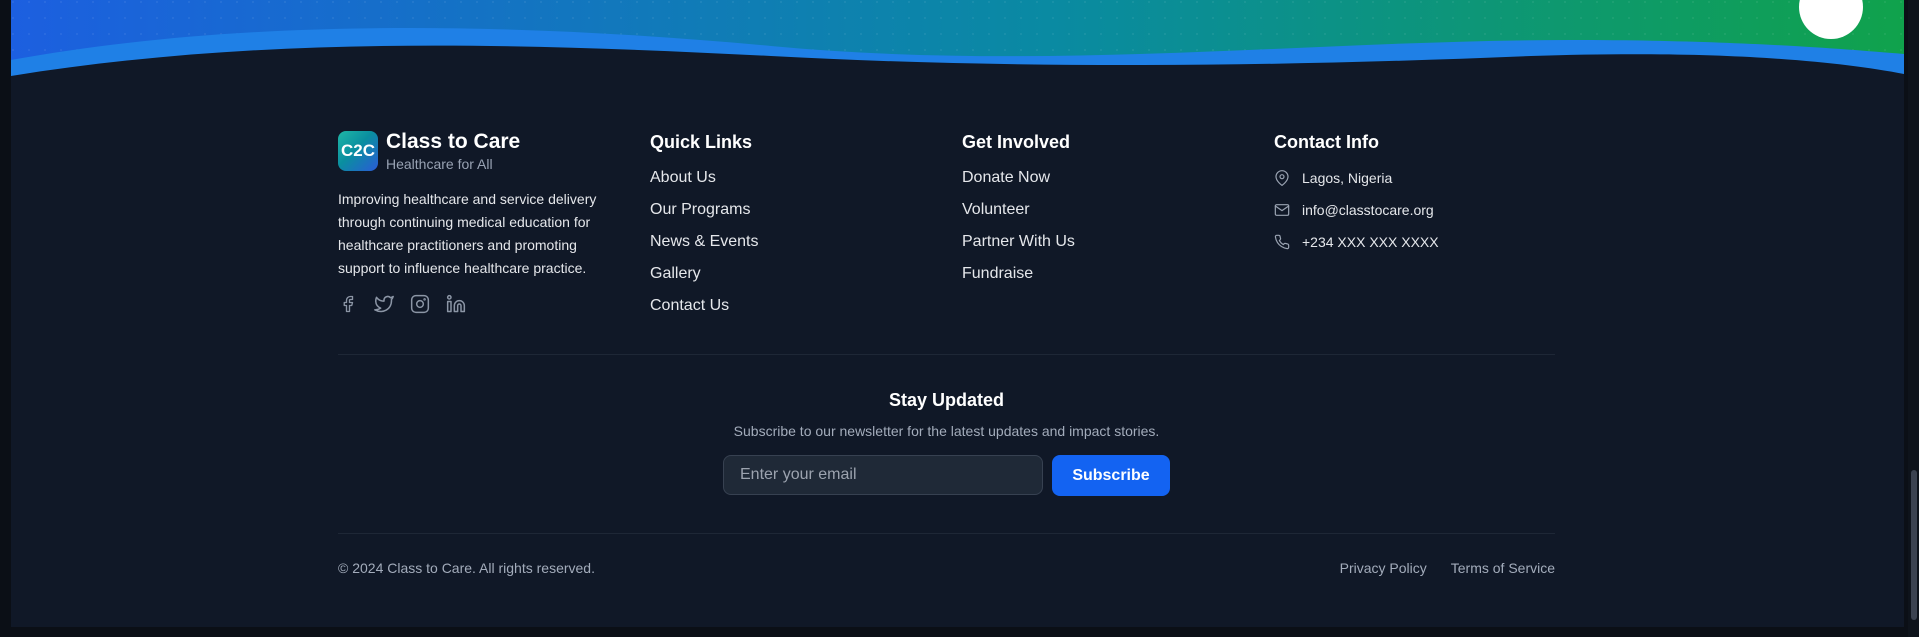  I want to click on newsletter-title: Stay Updated, so click(946, 400).